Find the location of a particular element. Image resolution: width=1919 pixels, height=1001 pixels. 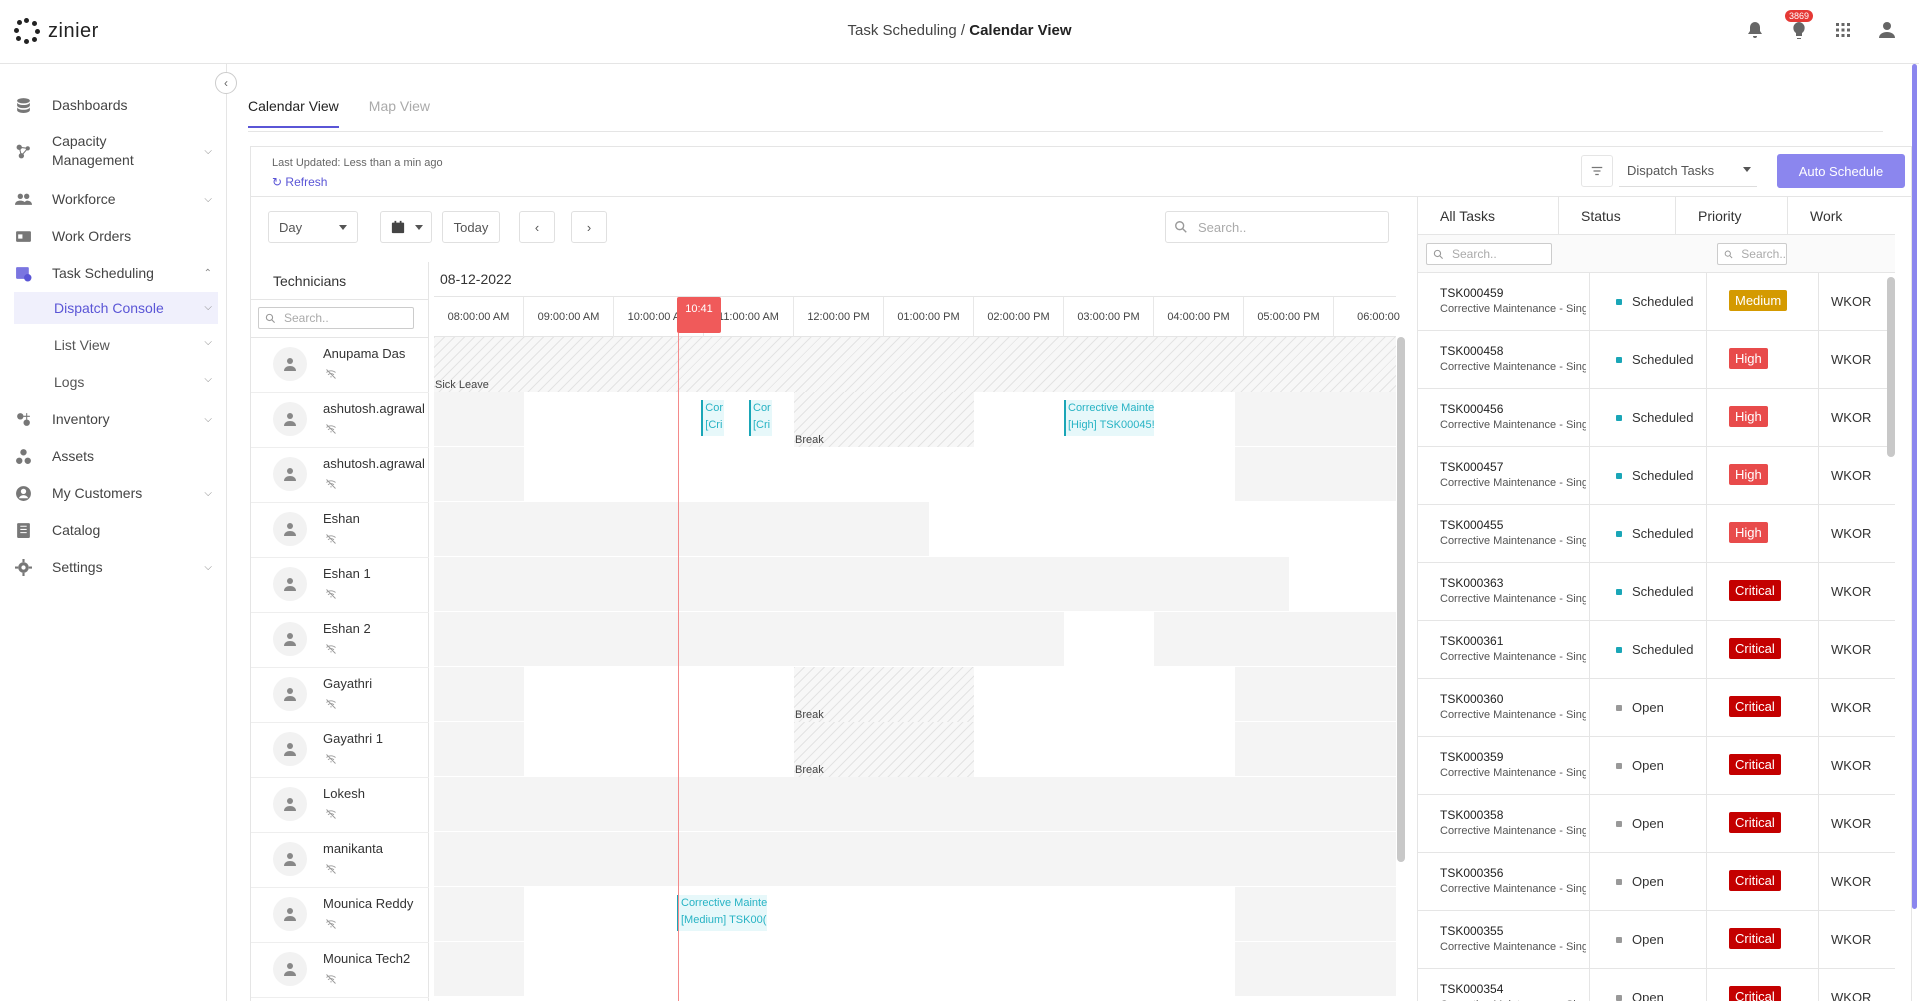

technician-row: manikanta is located at coordinates (340, 860).